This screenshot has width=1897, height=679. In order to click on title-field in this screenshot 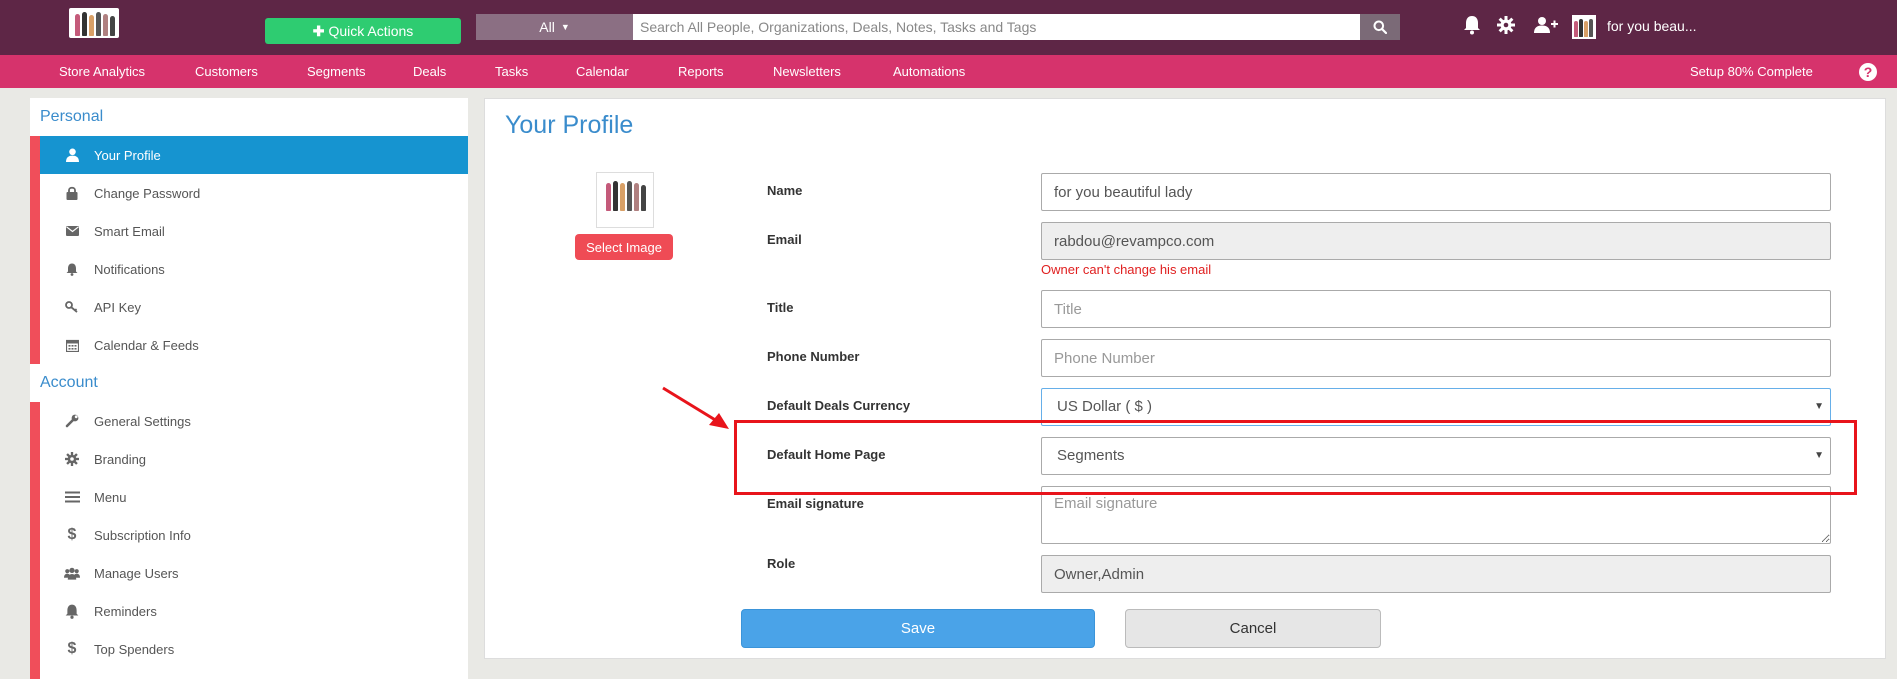, I will do `click(1436, 309)`.